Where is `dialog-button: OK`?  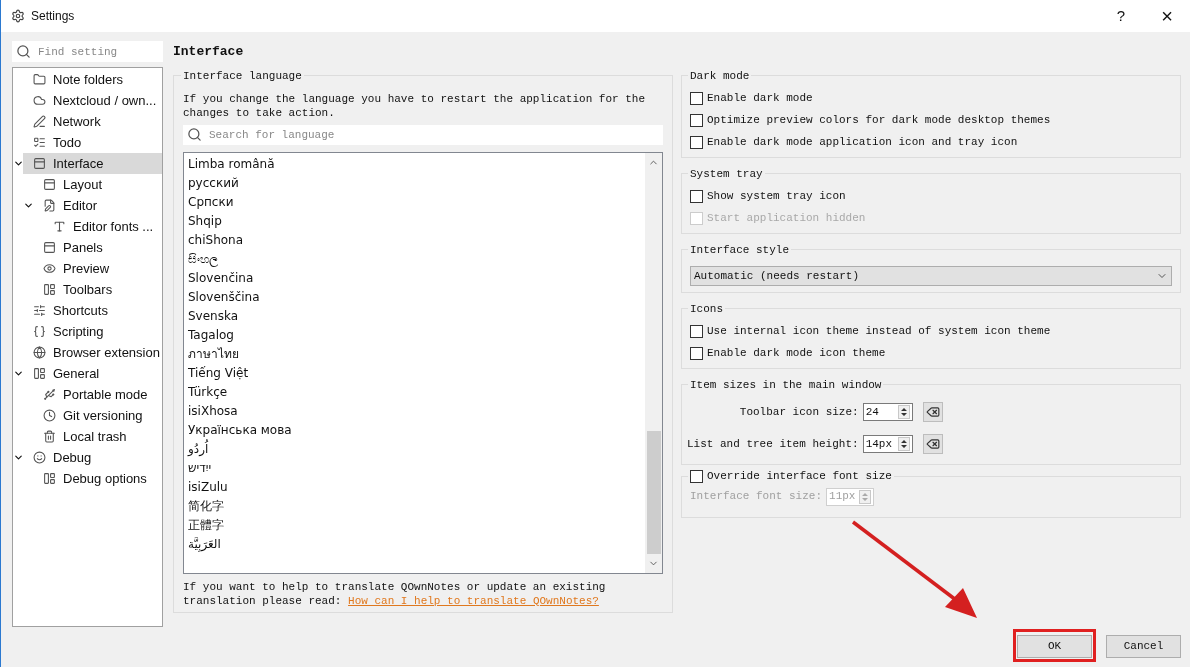 dialog-button: OK is located at coordinates (1054, 646).